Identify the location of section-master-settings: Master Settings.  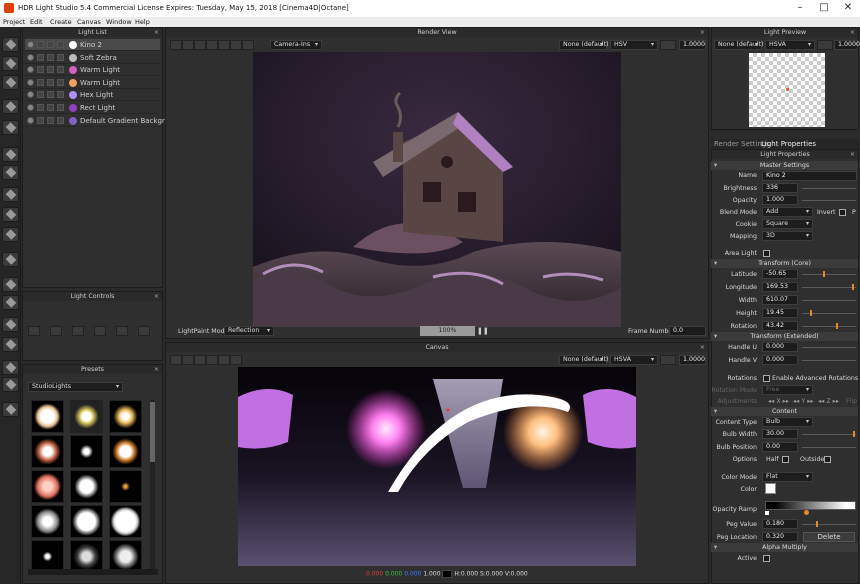
(784, 165).